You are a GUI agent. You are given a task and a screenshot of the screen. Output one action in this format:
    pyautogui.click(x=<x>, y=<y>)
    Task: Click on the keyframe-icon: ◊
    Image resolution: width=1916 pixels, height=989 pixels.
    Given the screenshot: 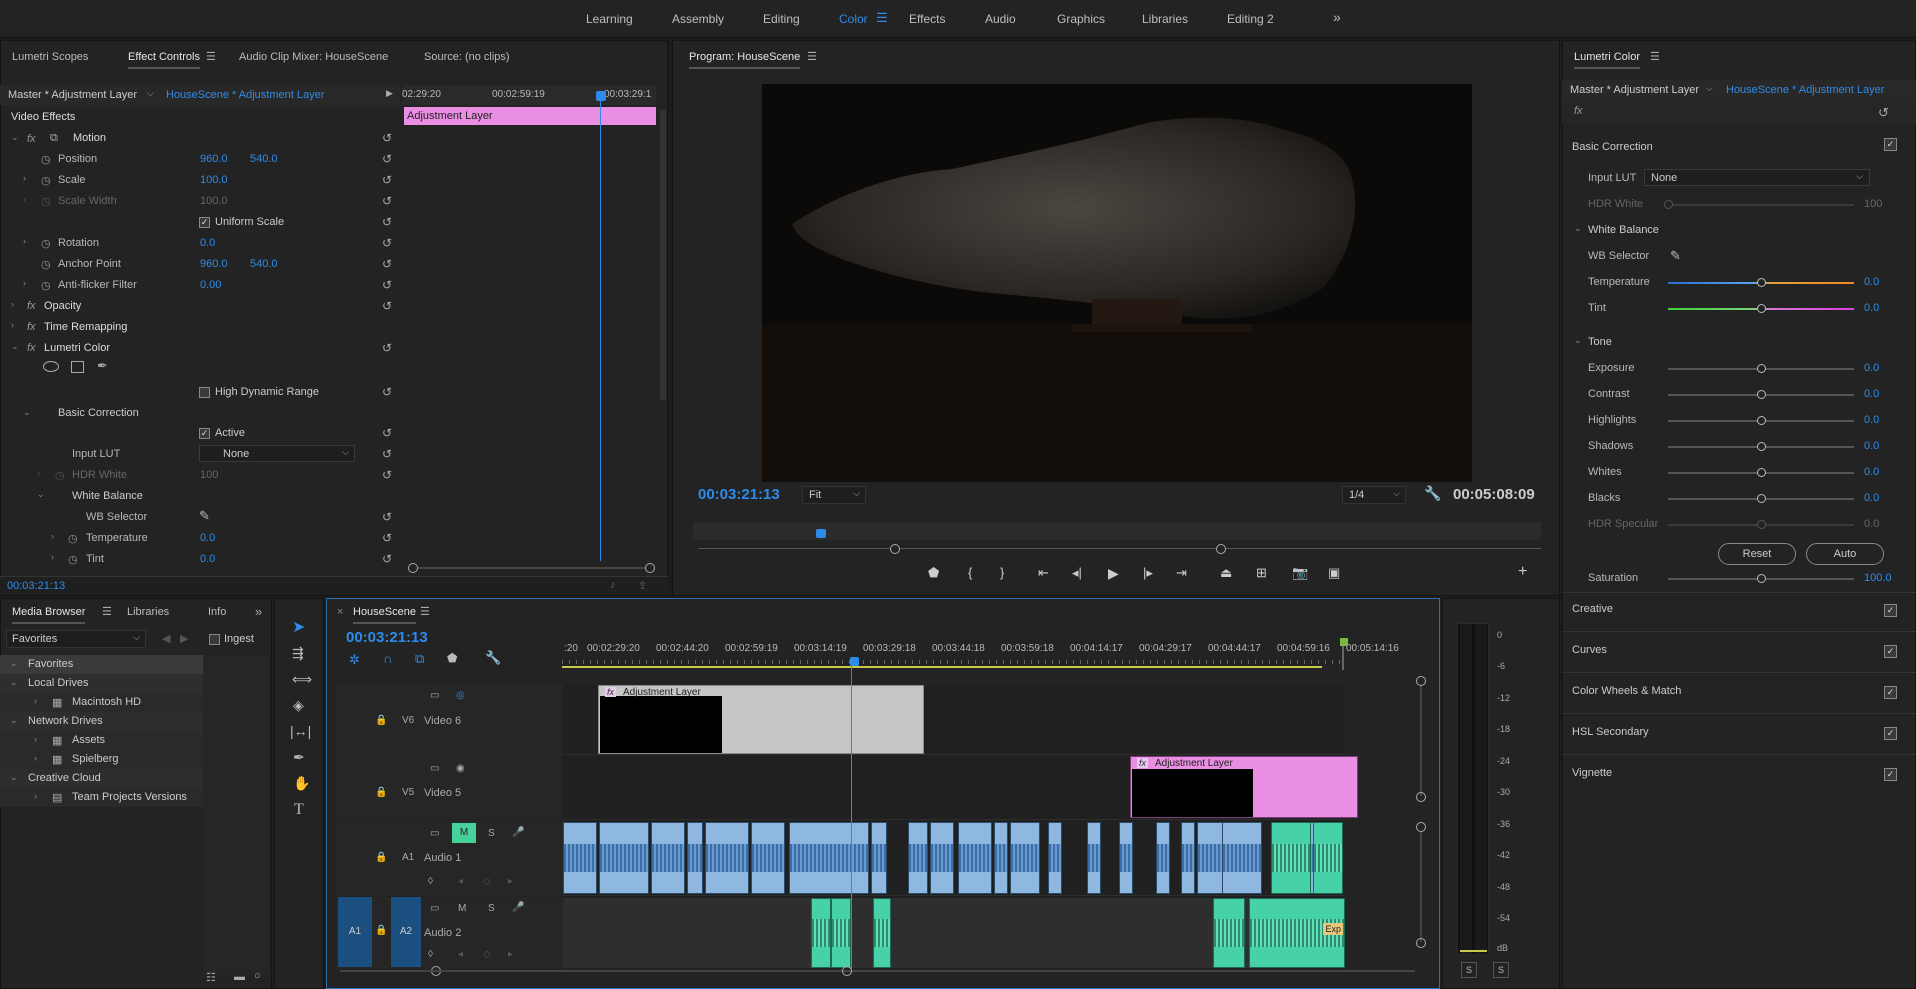 What is the action you would take?
    pyautogui.click(x=430, y=881)
    